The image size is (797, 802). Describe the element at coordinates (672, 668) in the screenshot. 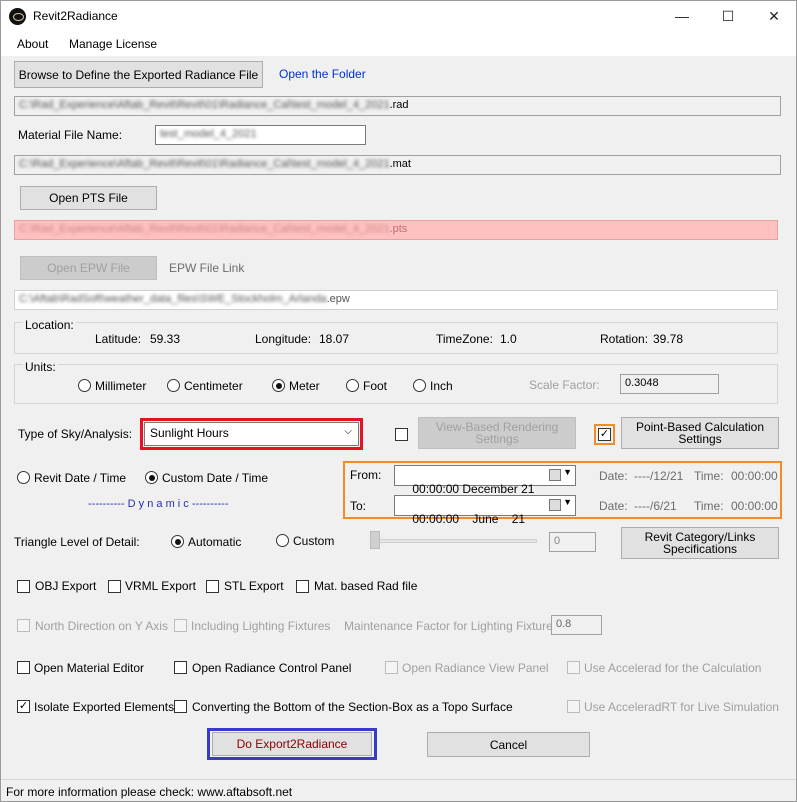

I see `accelerad-label: Use Accelerad for the Calculation` at that location.